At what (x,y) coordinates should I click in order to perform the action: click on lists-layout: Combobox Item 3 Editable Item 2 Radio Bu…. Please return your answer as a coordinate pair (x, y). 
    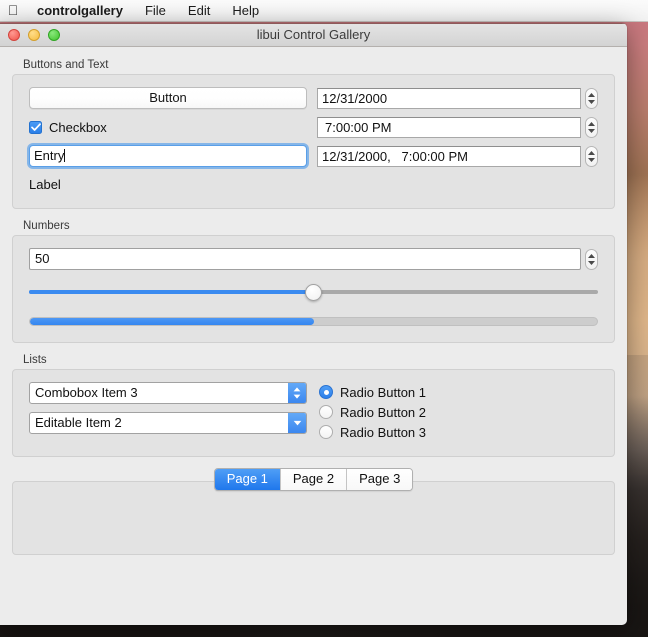
    Looking at the image, I should click on (313, 412).